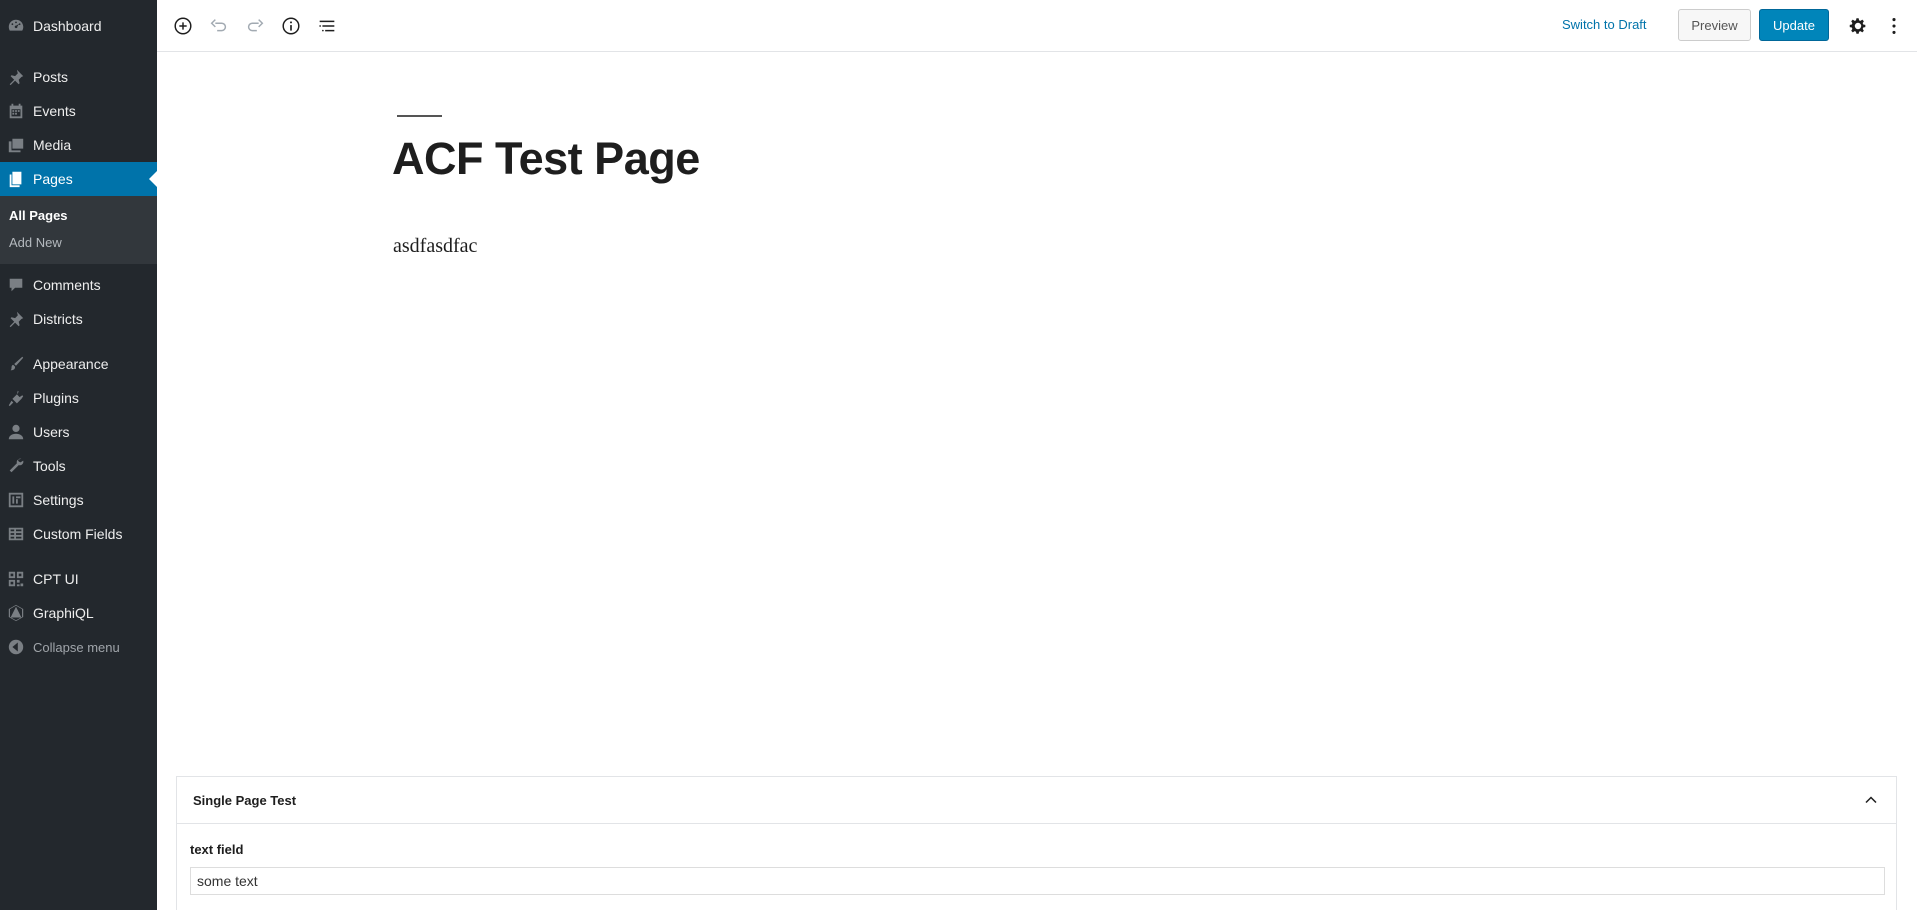 The width and height of the screenshot is (1917, 910). I want to click on sidebar-item-plugins: Plugins, so click(78, 398).